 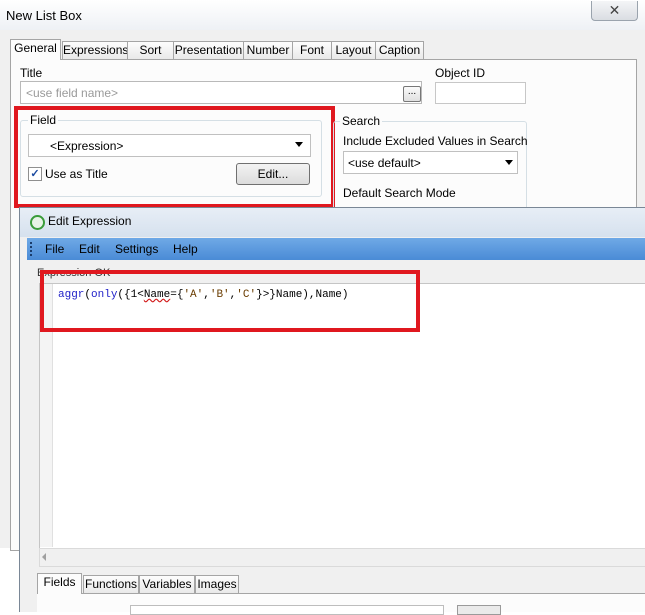 I want to click on fields-paste-button, so click(x=479, y=610).